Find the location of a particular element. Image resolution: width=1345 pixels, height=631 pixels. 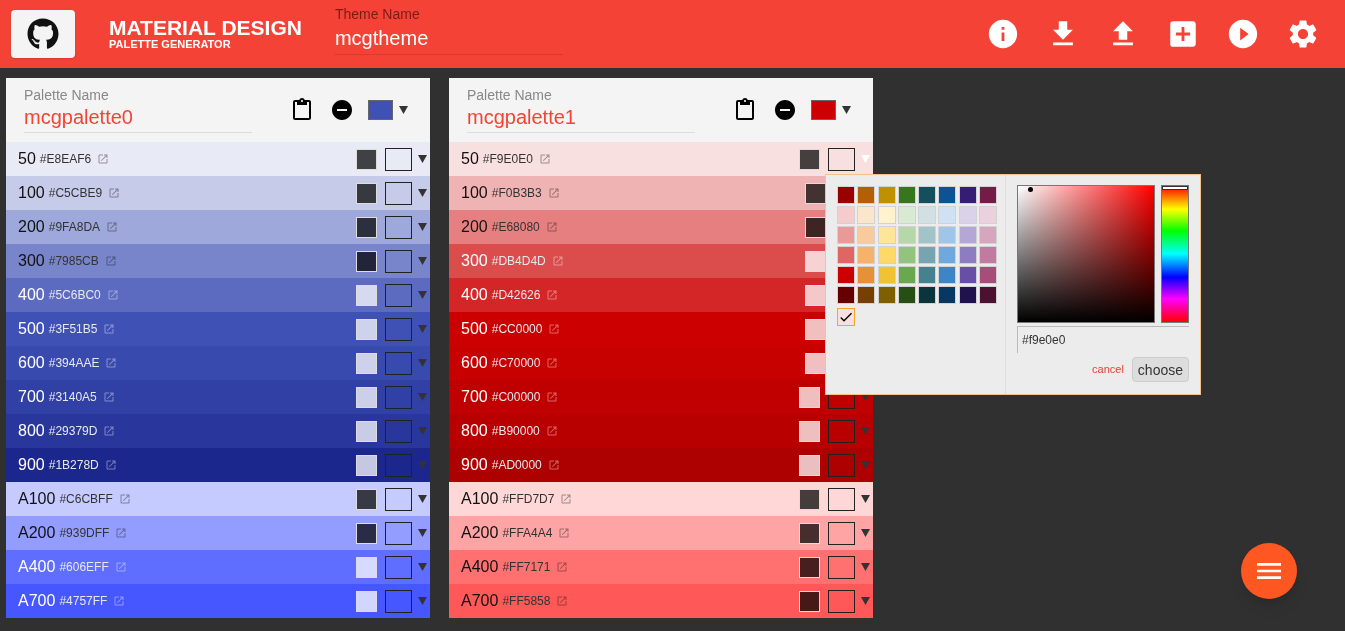

github-button is located at coordinates (43, 34).